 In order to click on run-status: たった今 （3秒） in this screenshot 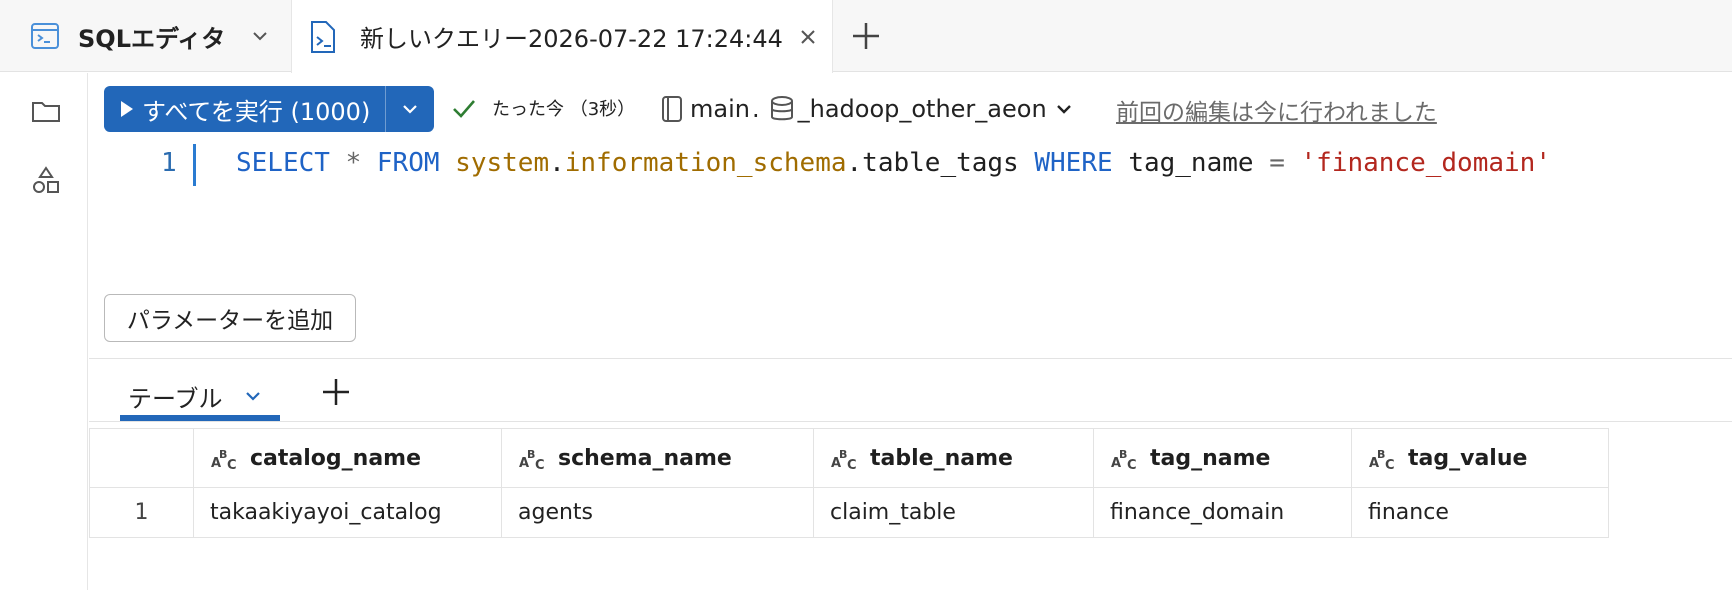, I will do `click(542, 108)`.